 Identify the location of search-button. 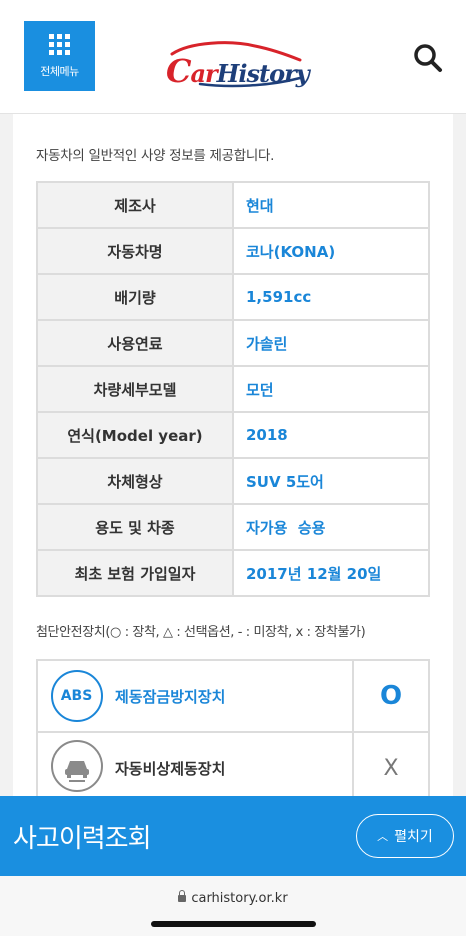
(428, 58).